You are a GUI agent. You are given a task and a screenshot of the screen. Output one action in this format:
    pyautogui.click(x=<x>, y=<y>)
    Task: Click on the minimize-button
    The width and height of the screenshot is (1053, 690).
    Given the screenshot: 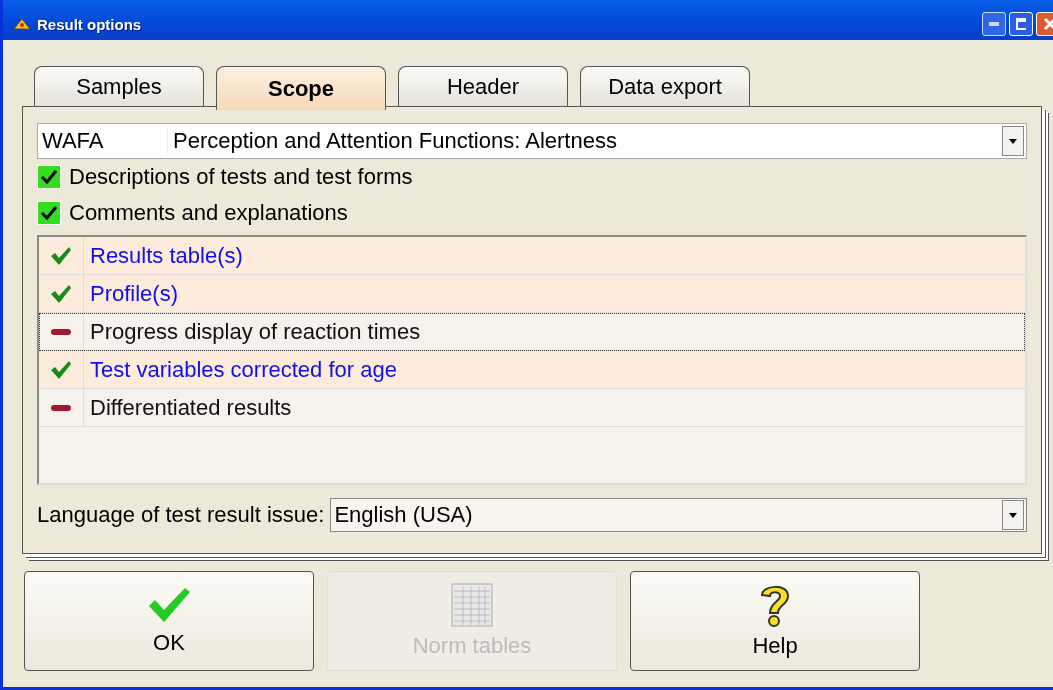 What is the action you would take?
    pyautogui.click(x=994, y=24)
    